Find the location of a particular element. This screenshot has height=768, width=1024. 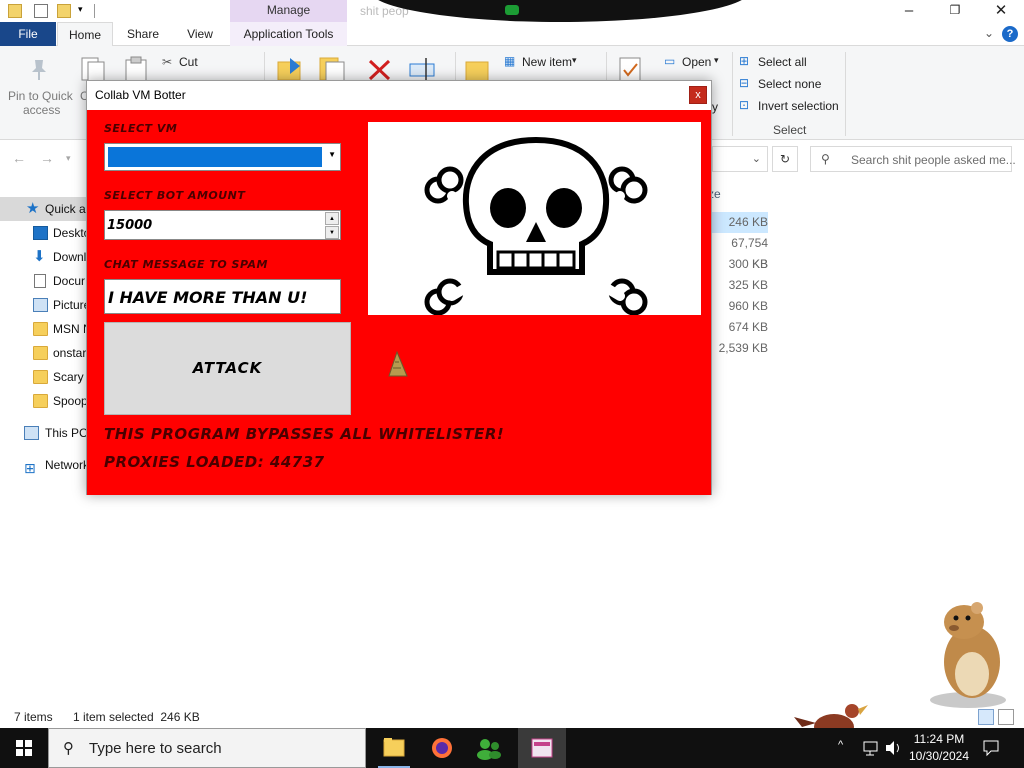

help-icon: ? is located at coordinates (1010, 34).